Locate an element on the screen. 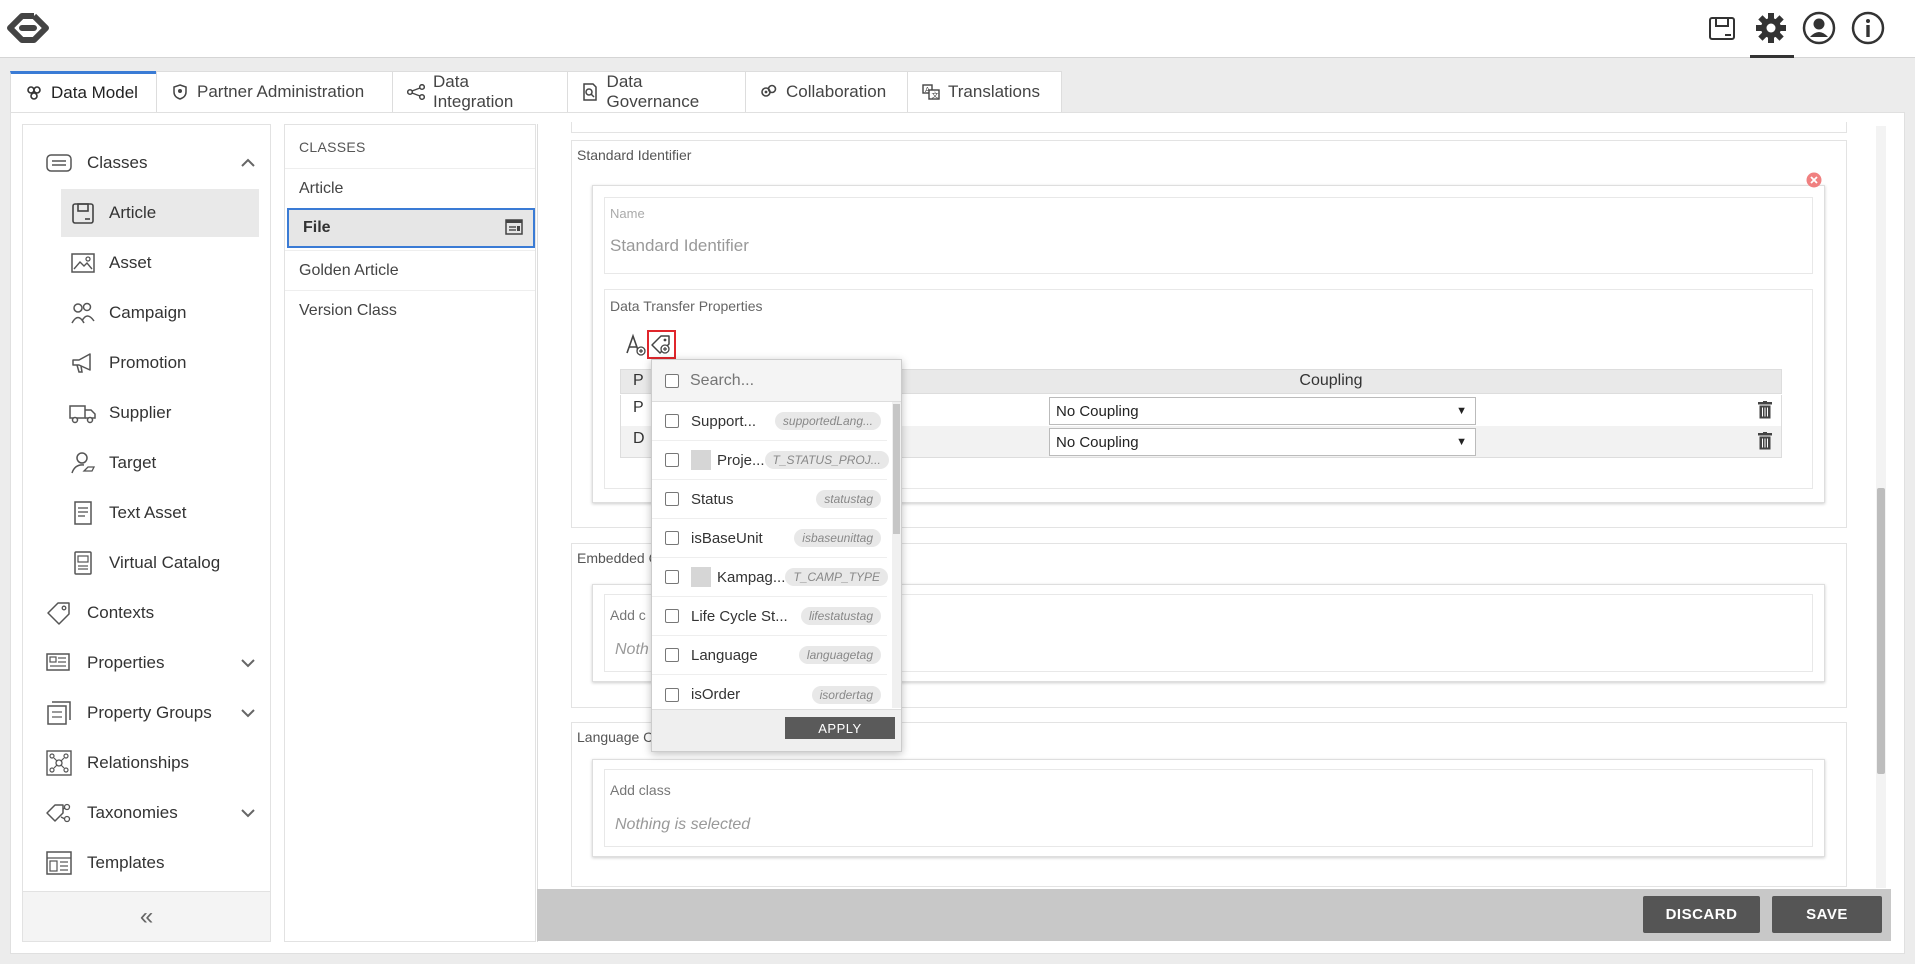 Image resolution: width=1915 pixels, height=964 pixels. sidebar-item-templates: Templates is located at coordinates (146, 863).